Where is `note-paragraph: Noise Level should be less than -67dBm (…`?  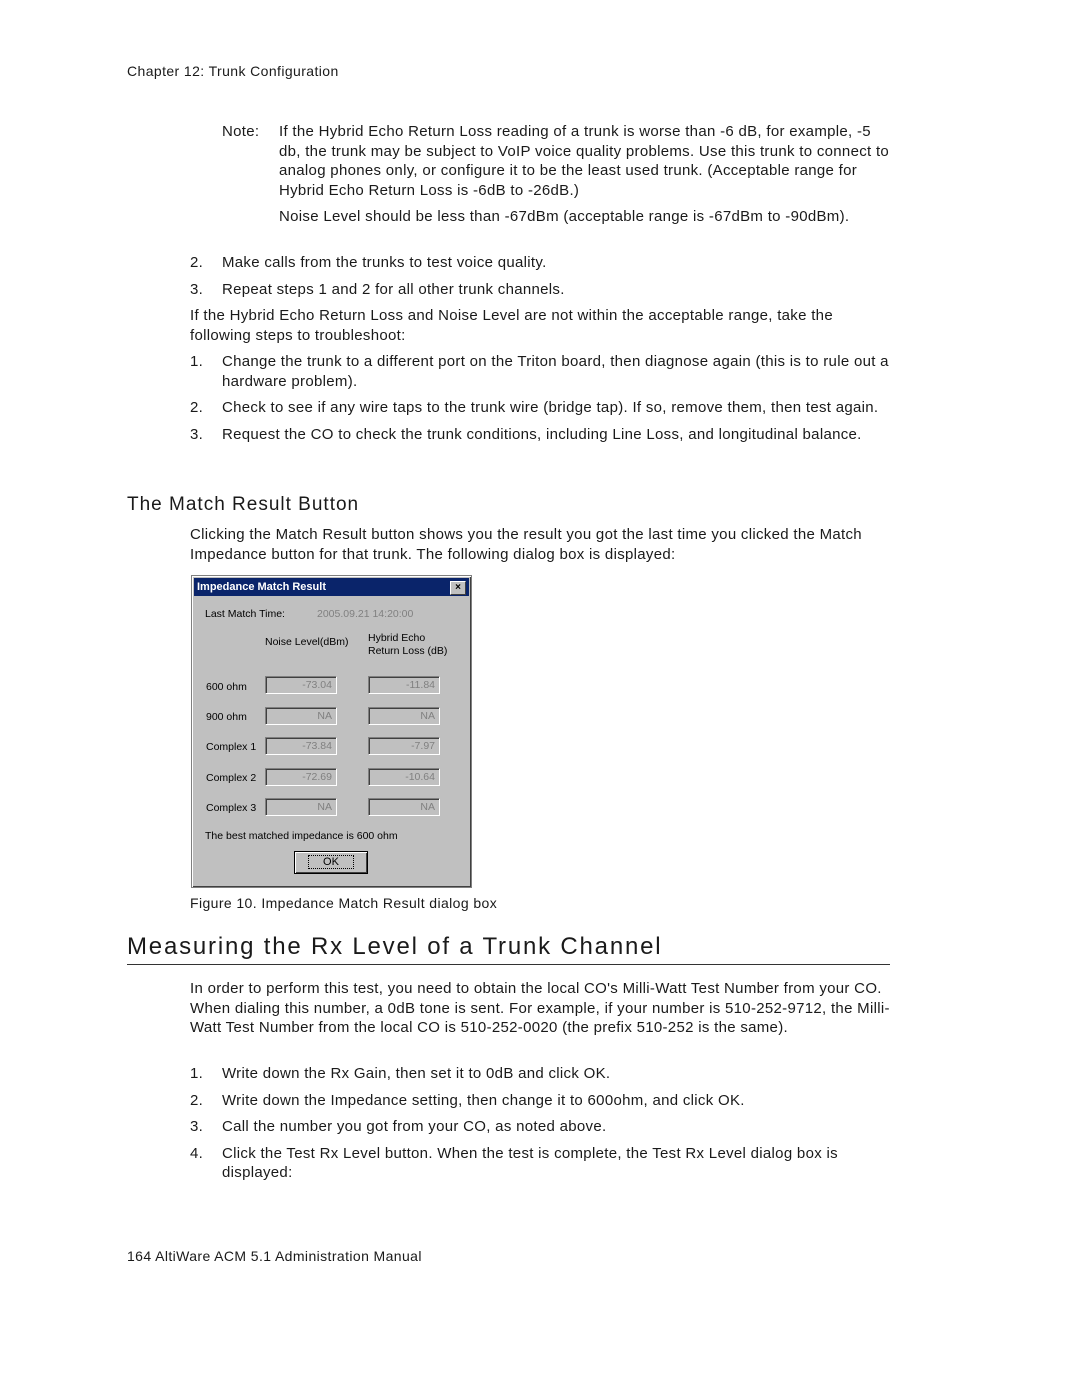 note-paragraph: Noise Level should be less than -67dBm (… is located at coordinates (564, 216).